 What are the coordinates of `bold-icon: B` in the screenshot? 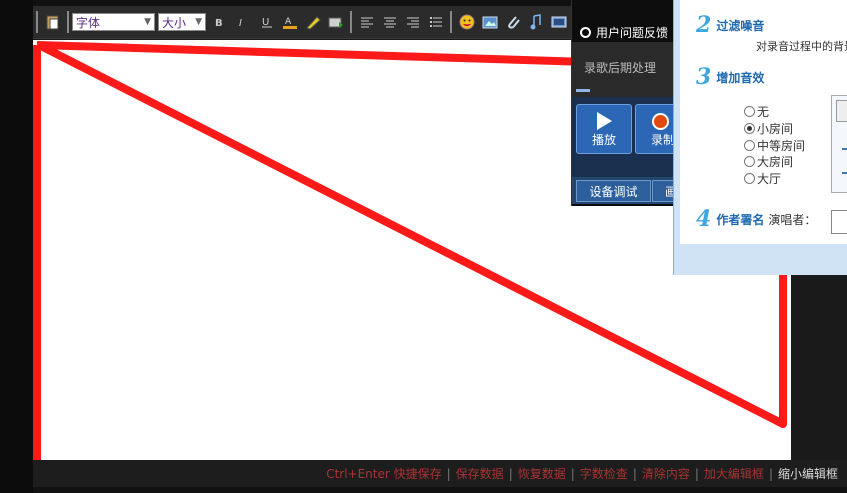 It's located at (221, 22).